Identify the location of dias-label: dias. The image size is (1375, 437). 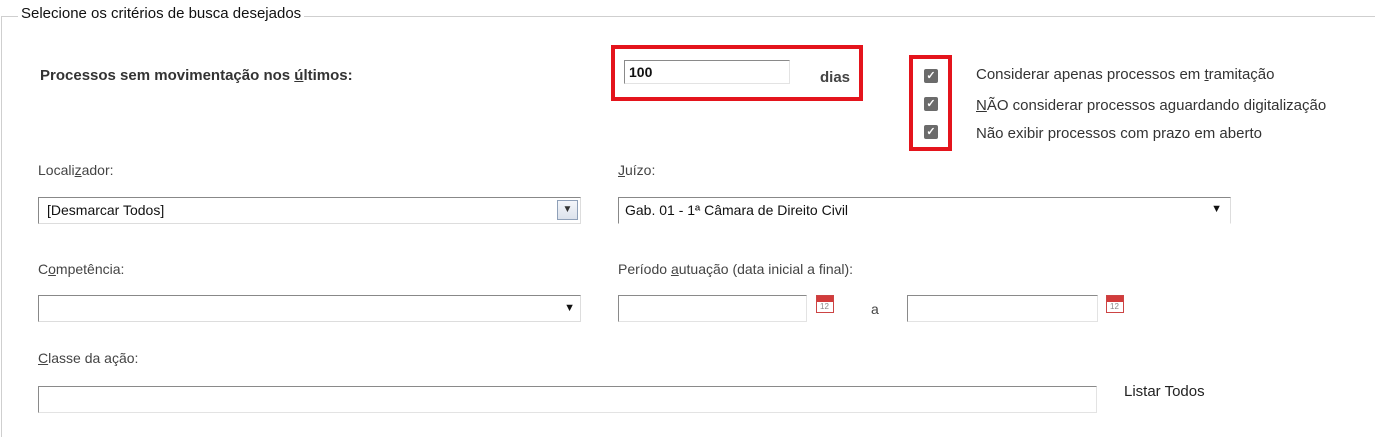
(835, 77).